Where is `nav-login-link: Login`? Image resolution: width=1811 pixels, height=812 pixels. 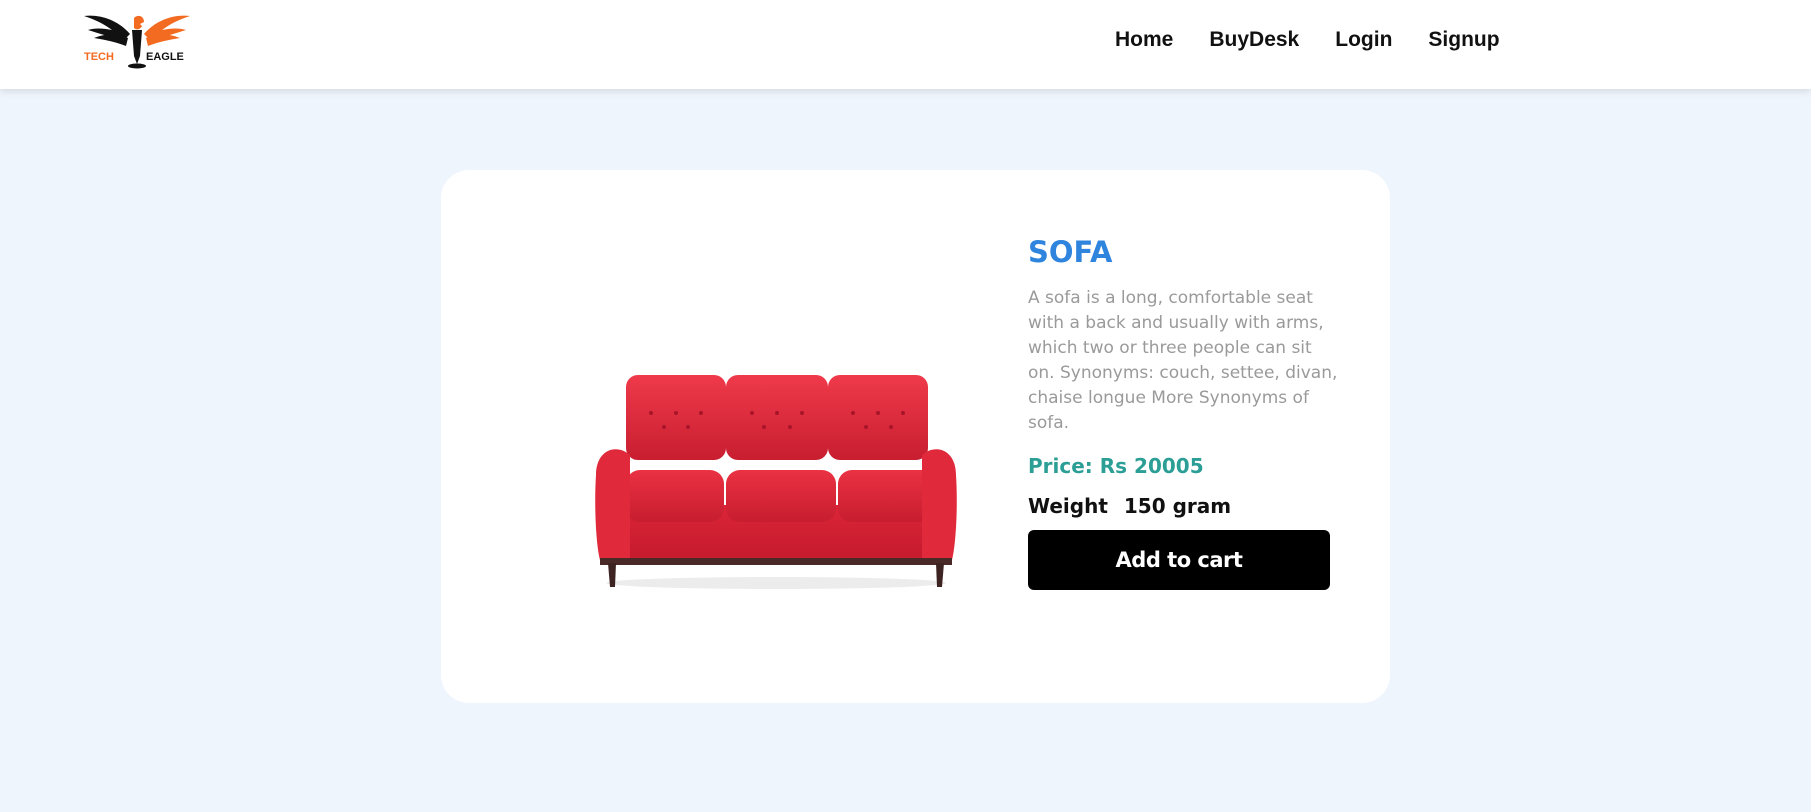
nav-login-link: Login is located at coordinates (1363, 40).